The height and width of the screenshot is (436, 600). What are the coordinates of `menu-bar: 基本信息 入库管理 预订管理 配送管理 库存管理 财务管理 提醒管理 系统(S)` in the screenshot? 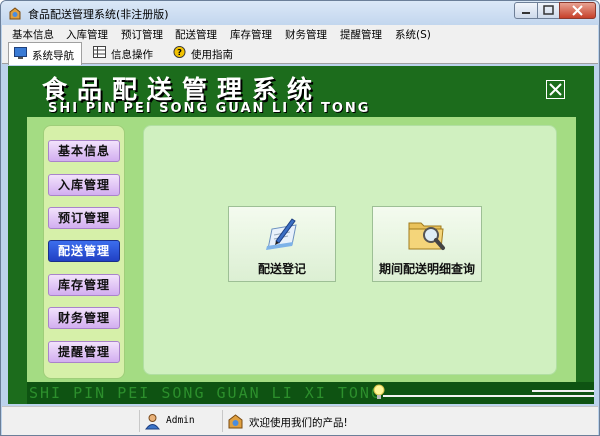 It's located at (300, 33).